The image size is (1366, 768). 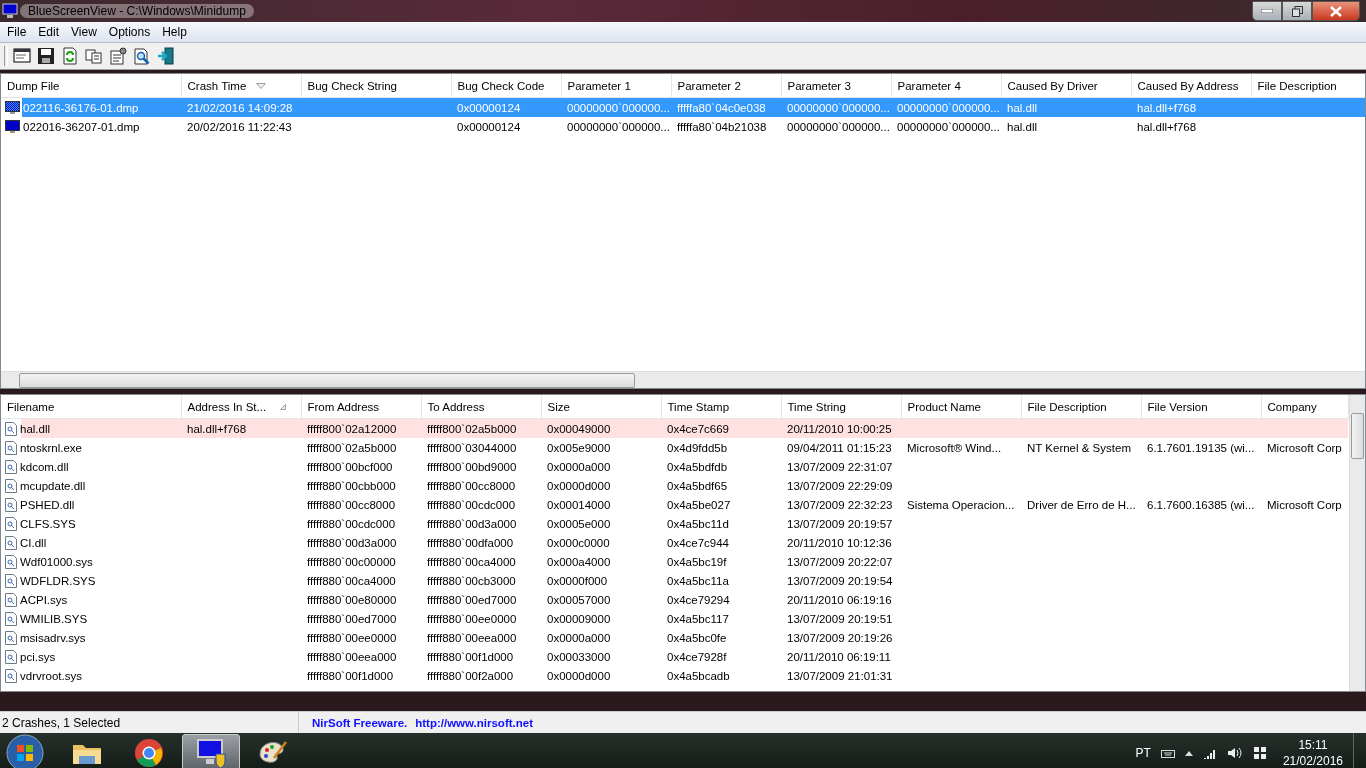 I want to click on minimize-icon, so click(x=1267, y=11).